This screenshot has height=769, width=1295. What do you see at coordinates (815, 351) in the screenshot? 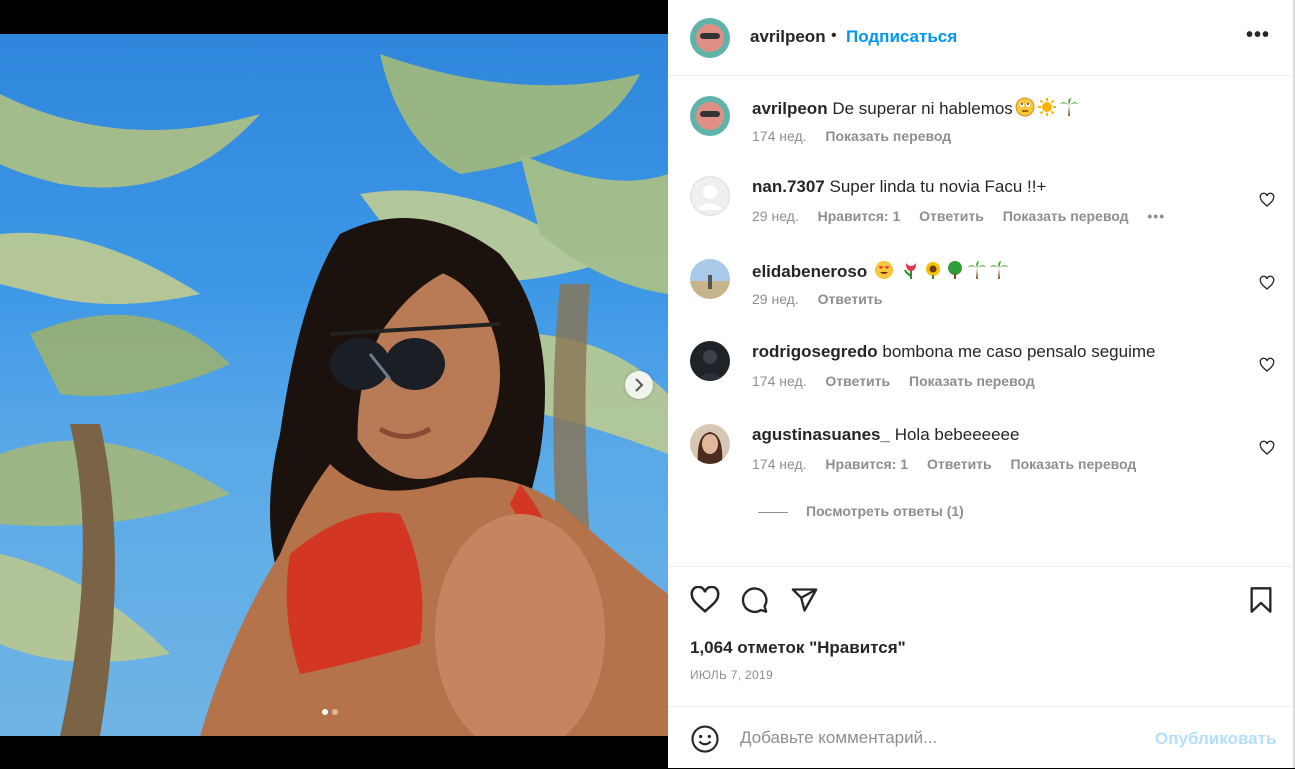
I see `comment-username: rodrigosegredo` at bounding box center [815, 351].